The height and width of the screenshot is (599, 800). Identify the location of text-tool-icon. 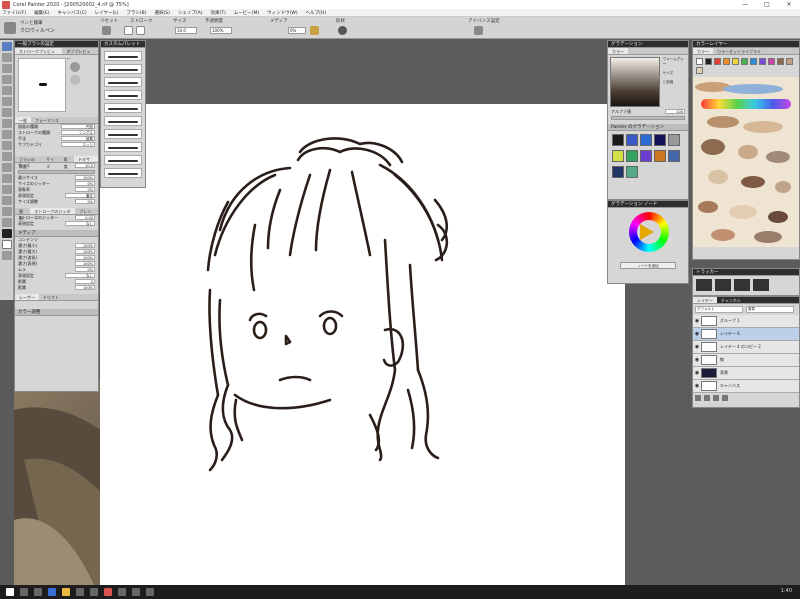
(7, 145).